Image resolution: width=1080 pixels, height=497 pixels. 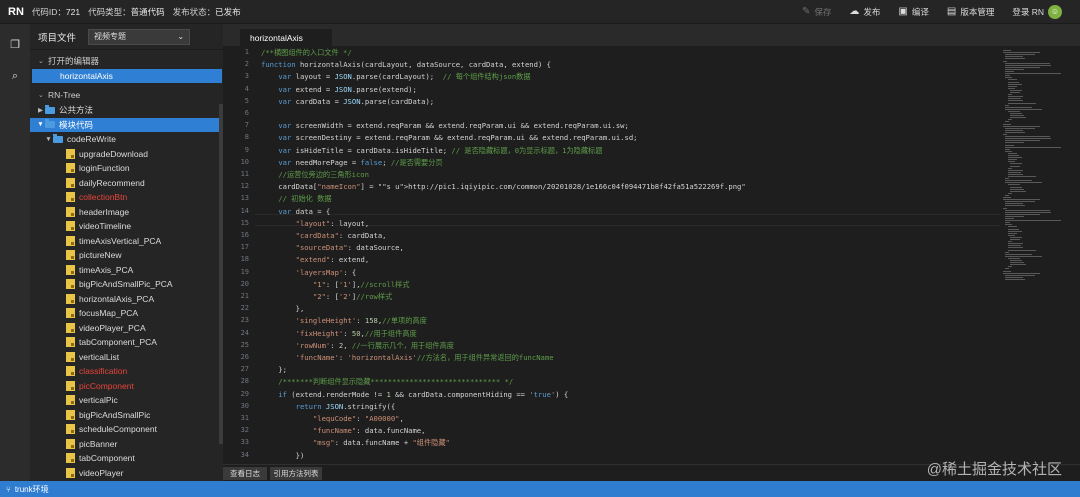 What do you see at coordinates (244, 405) in the screenshot?
I see `line-number: 30` at bounding box center [244, 405].